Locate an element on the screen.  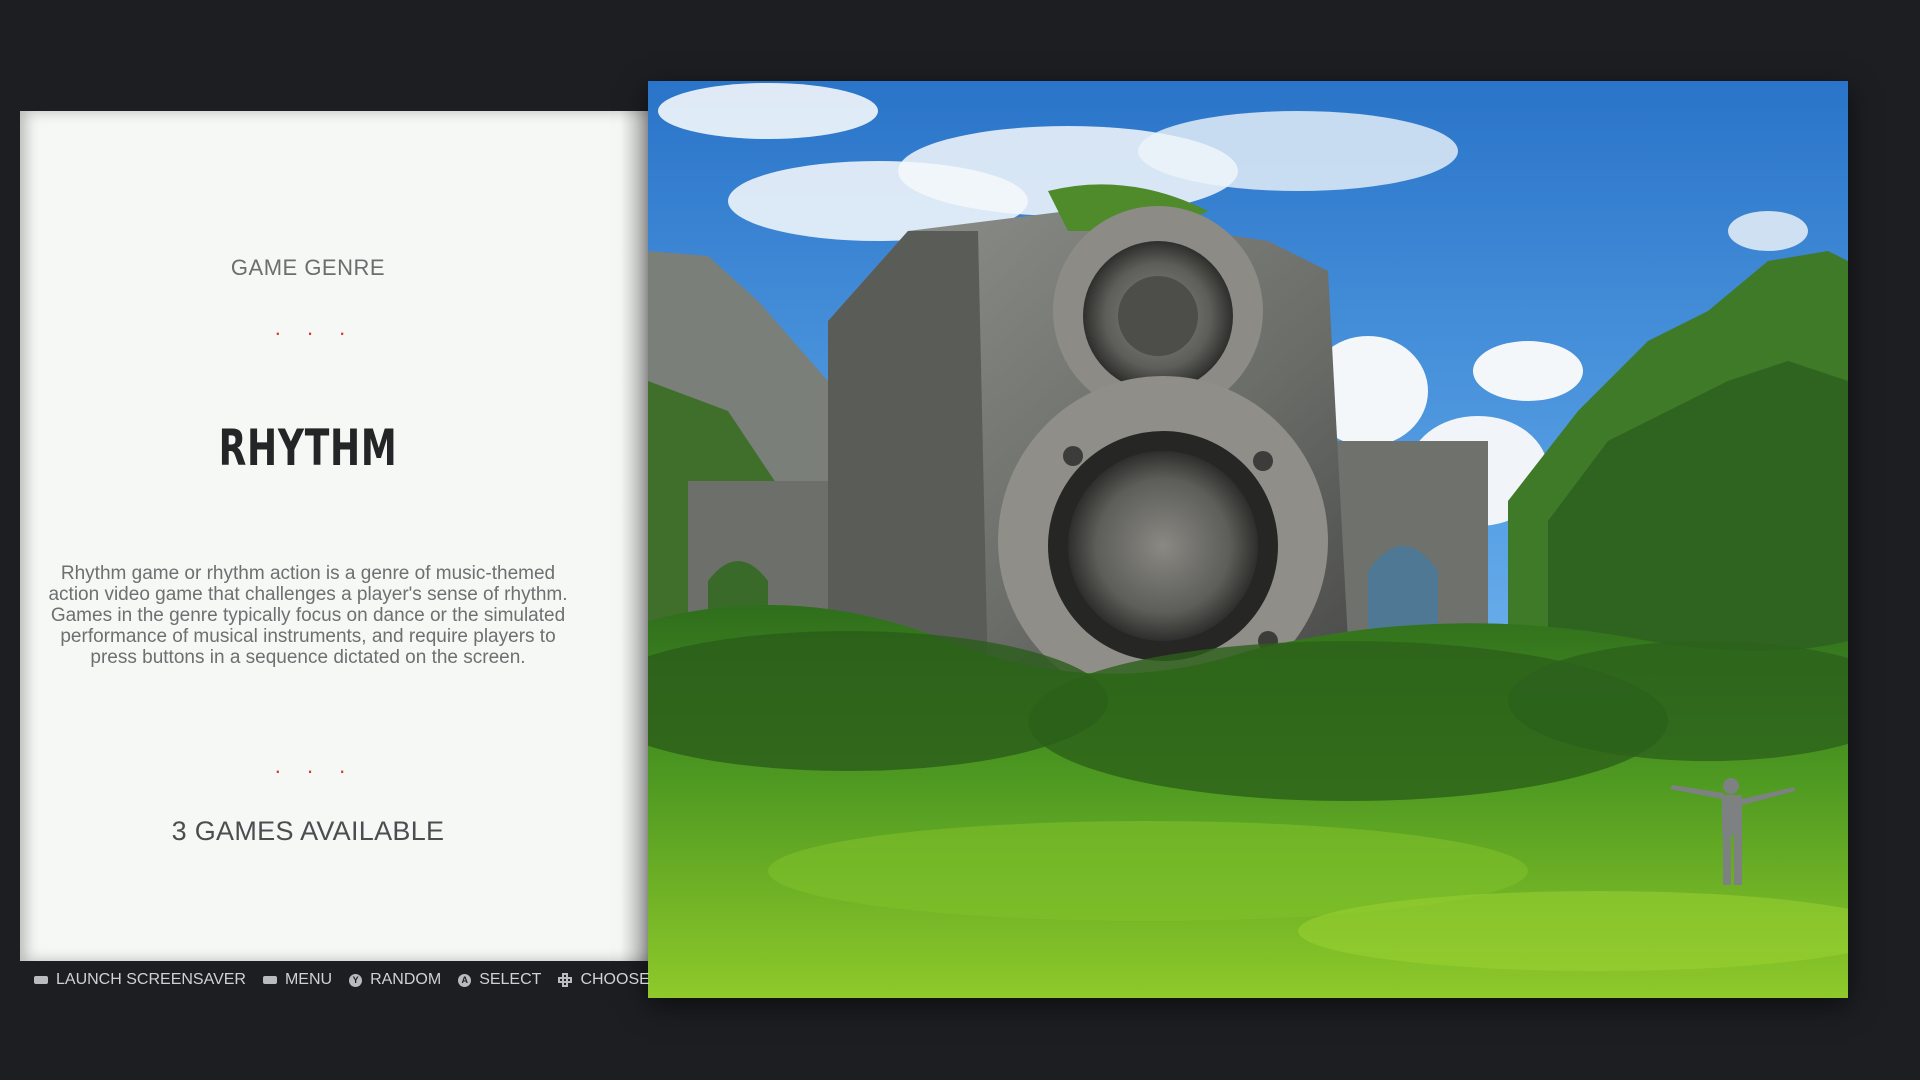
help-launch-screensaver: LAUNCH SCREENSAVER is located at coordinates (140, 980).